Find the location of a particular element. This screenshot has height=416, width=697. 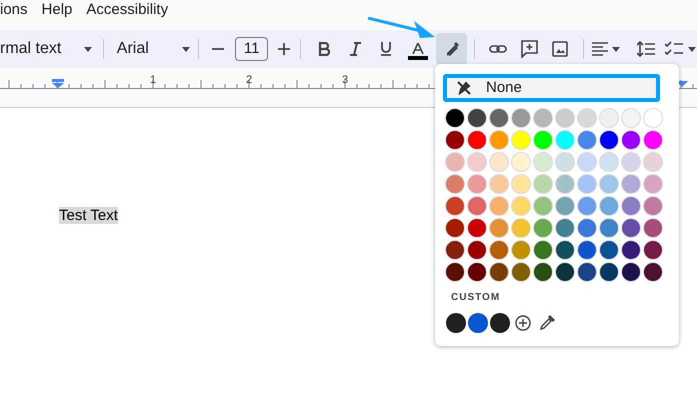

add-icon is located at coordinates (523, 323).